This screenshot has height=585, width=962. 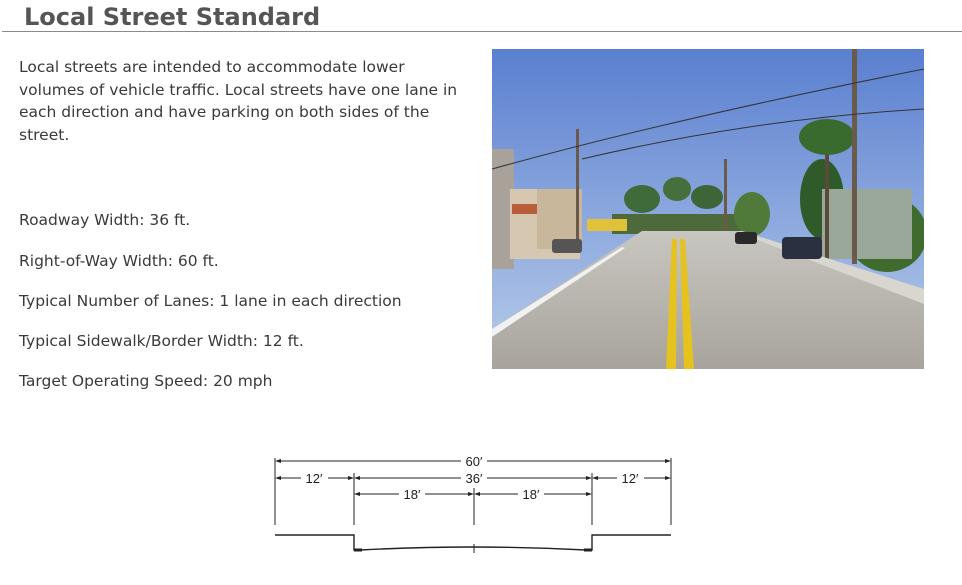 I want to click on spec-value: 1 lane in each direction, so click(x=310, y=301).